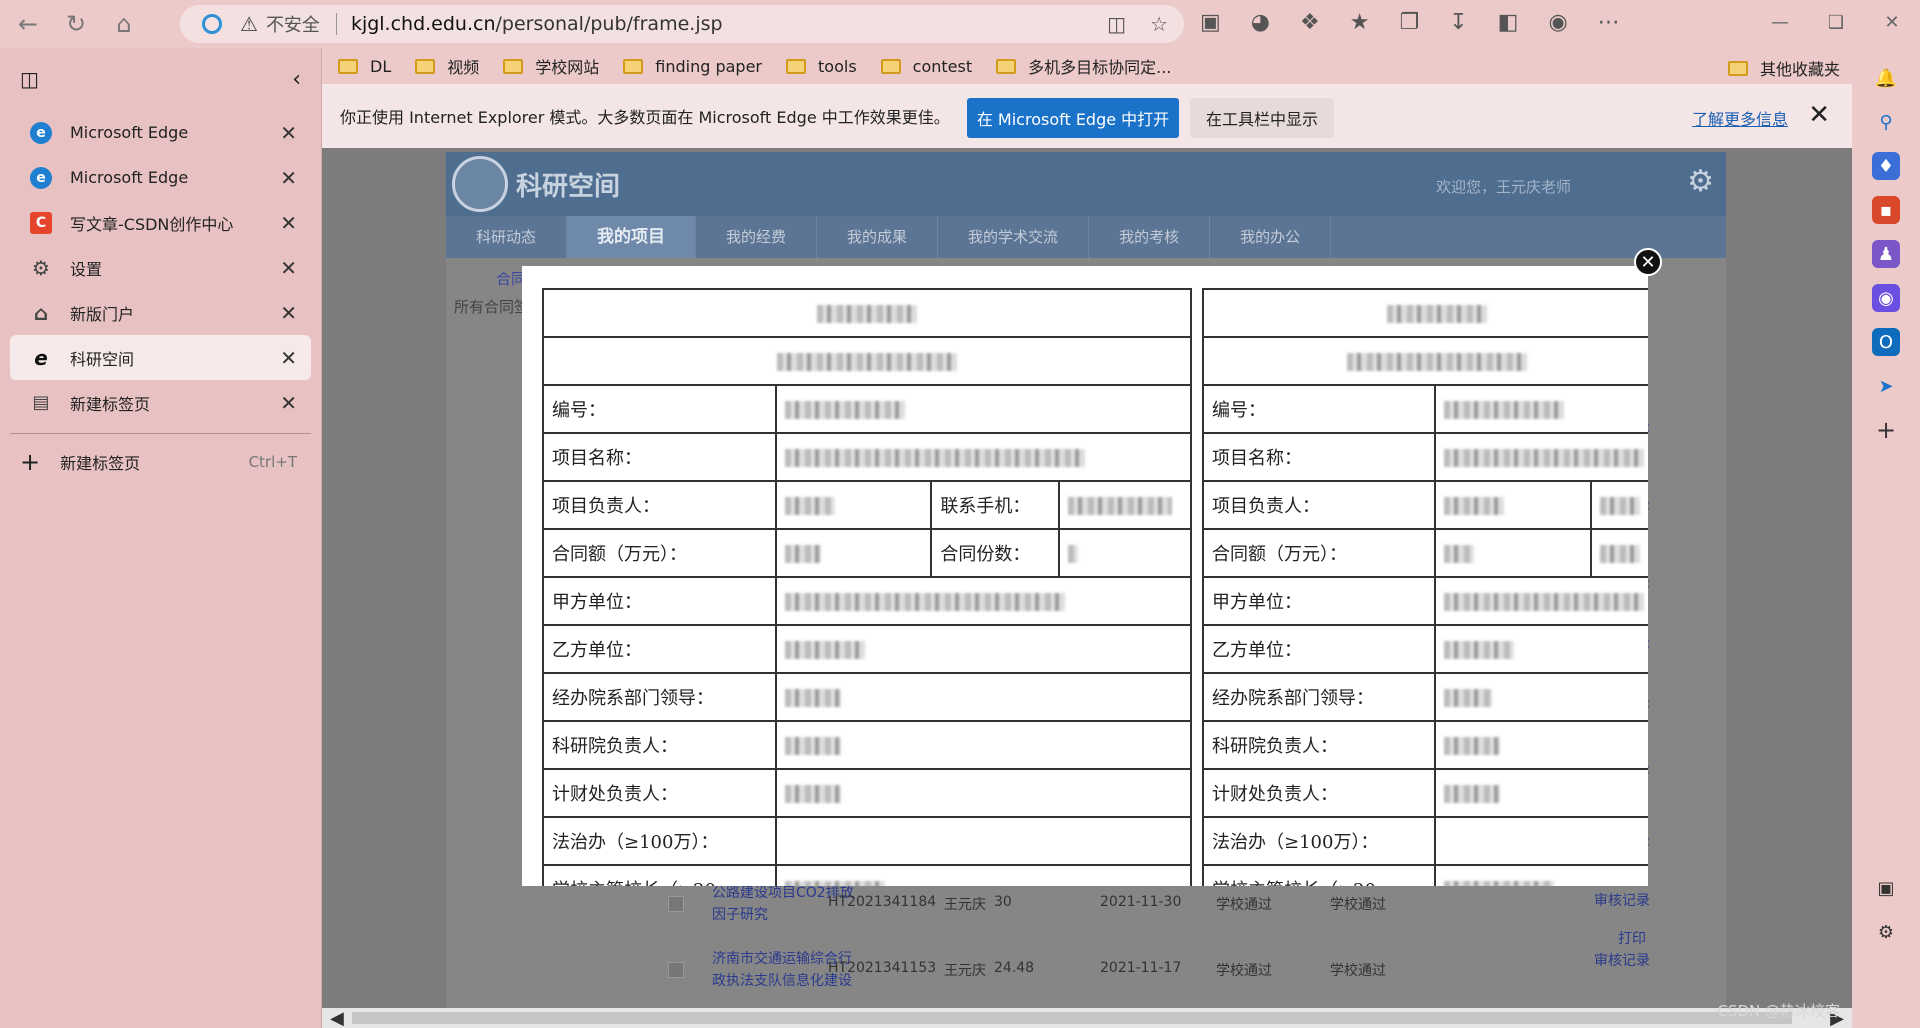  I want to click on scroll-left-icon: ◀, so click(337, 1018).